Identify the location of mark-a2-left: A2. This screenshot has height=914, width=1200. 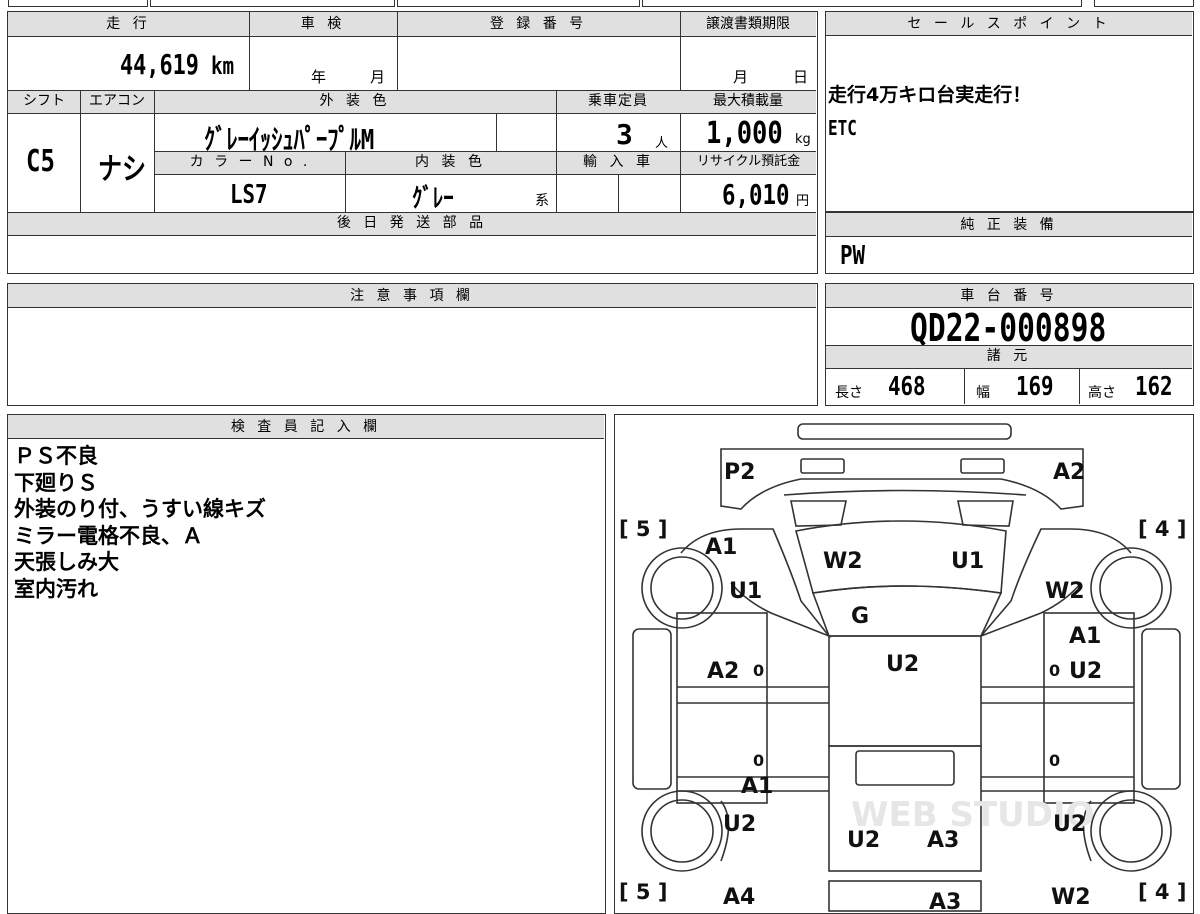
(723, 671).